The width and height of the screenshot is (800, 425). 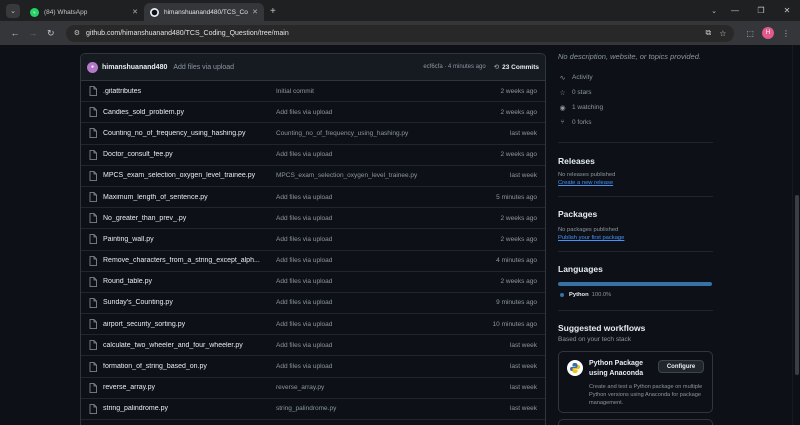 I want to click on meta-label: 1 watching, so click(x=588, y=107).